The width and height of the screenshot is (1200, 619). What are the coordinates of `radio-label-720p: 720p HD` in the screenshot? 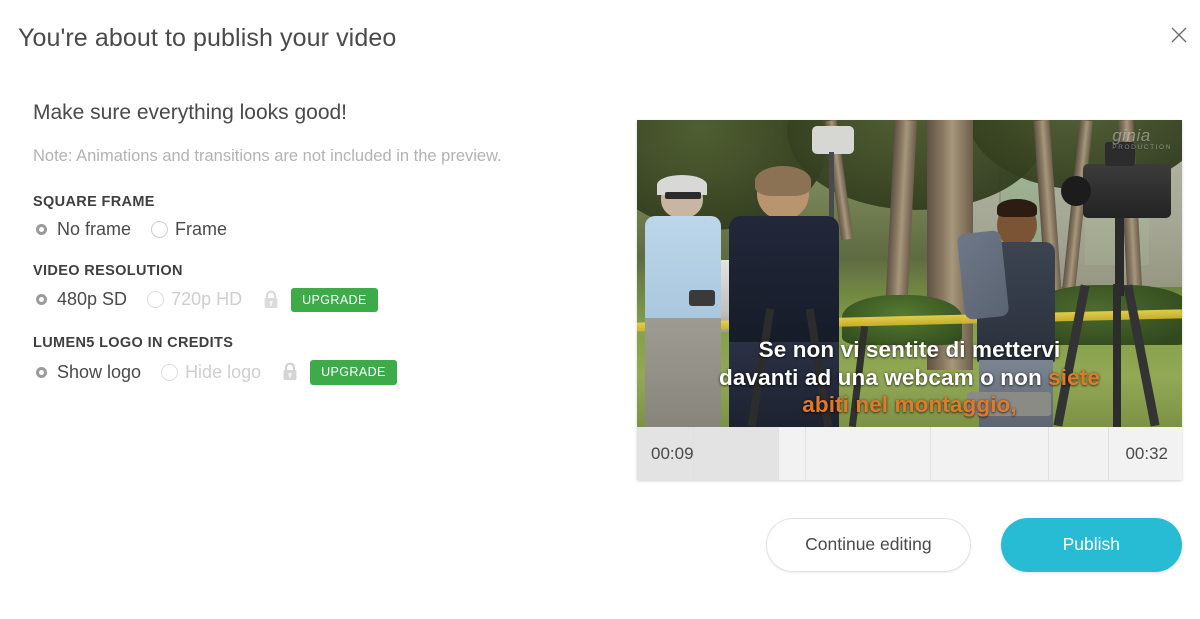 It's located at (207, 299).